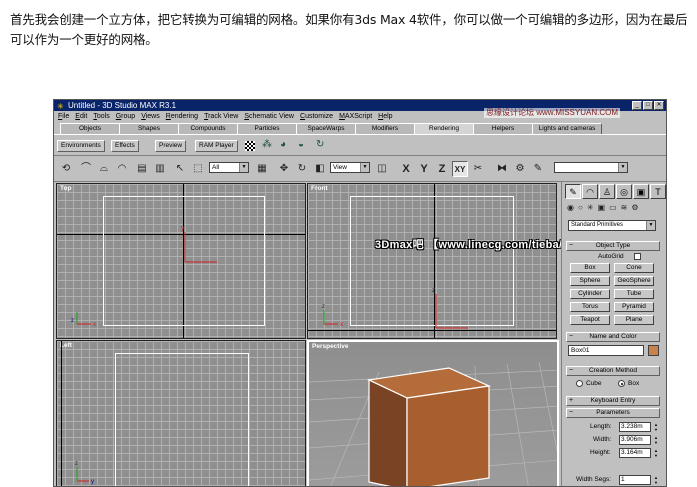 This screenshot has width=697, height=487. What do you see at coordinates (580, 207) in the screenshot?
I see `shapes-icon: ○` at bounding box center [580, 207].